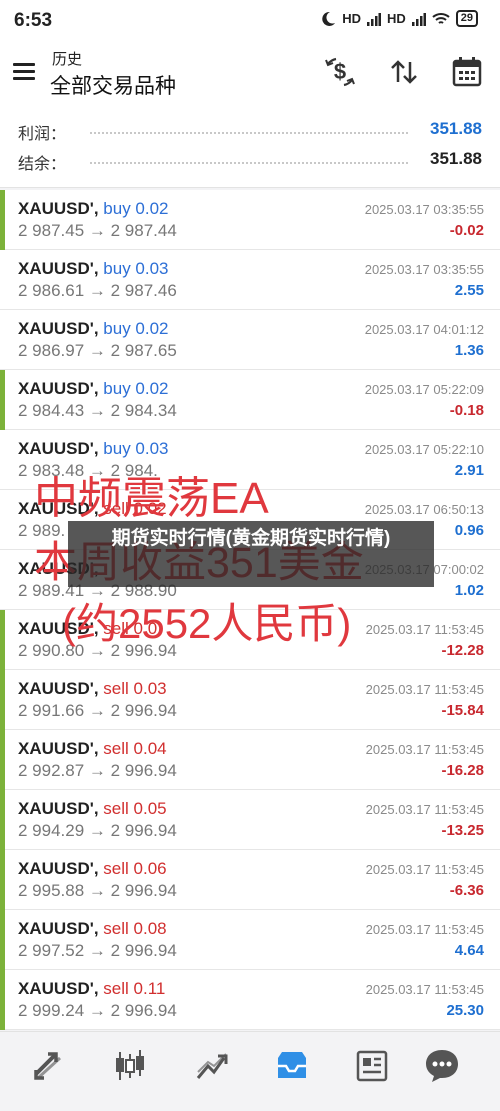  Describe the element at coordinates (469, 350) in the screenshot. I see `trade-profit: 1.36` at that location.